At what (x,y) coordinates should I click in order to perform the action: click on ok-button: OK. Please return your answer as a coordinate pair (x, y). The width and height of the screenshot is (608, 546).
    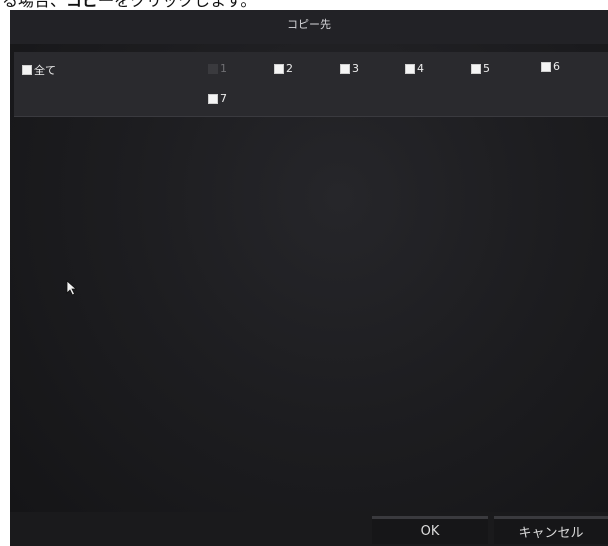
    Looking at the image, I should click on (430, 530).